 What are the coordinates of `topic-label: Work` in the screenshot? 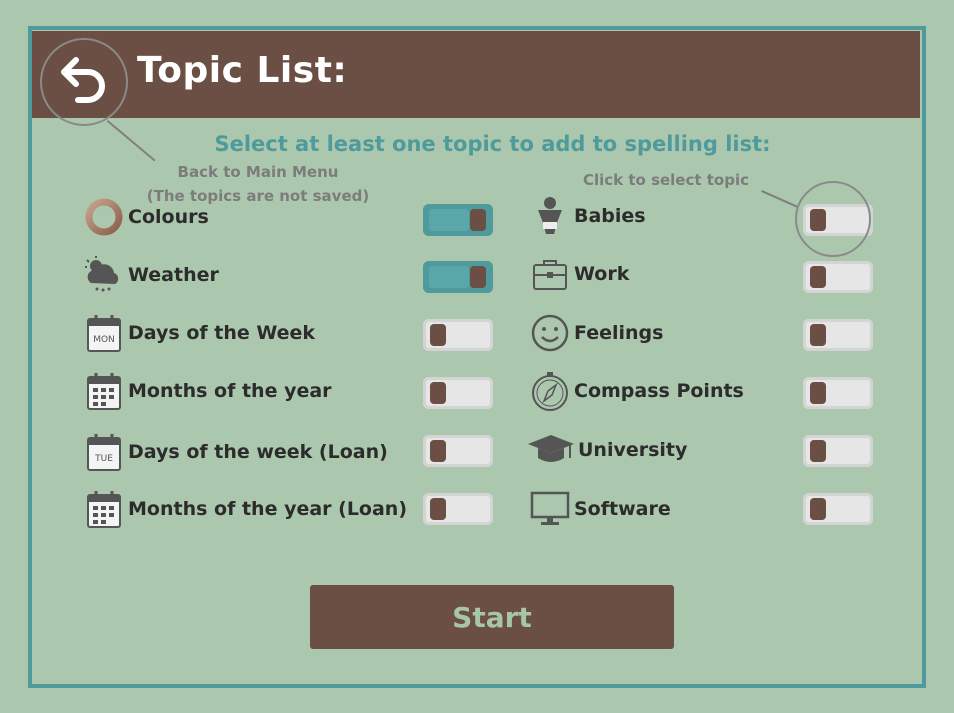 It's located at (602, 274).